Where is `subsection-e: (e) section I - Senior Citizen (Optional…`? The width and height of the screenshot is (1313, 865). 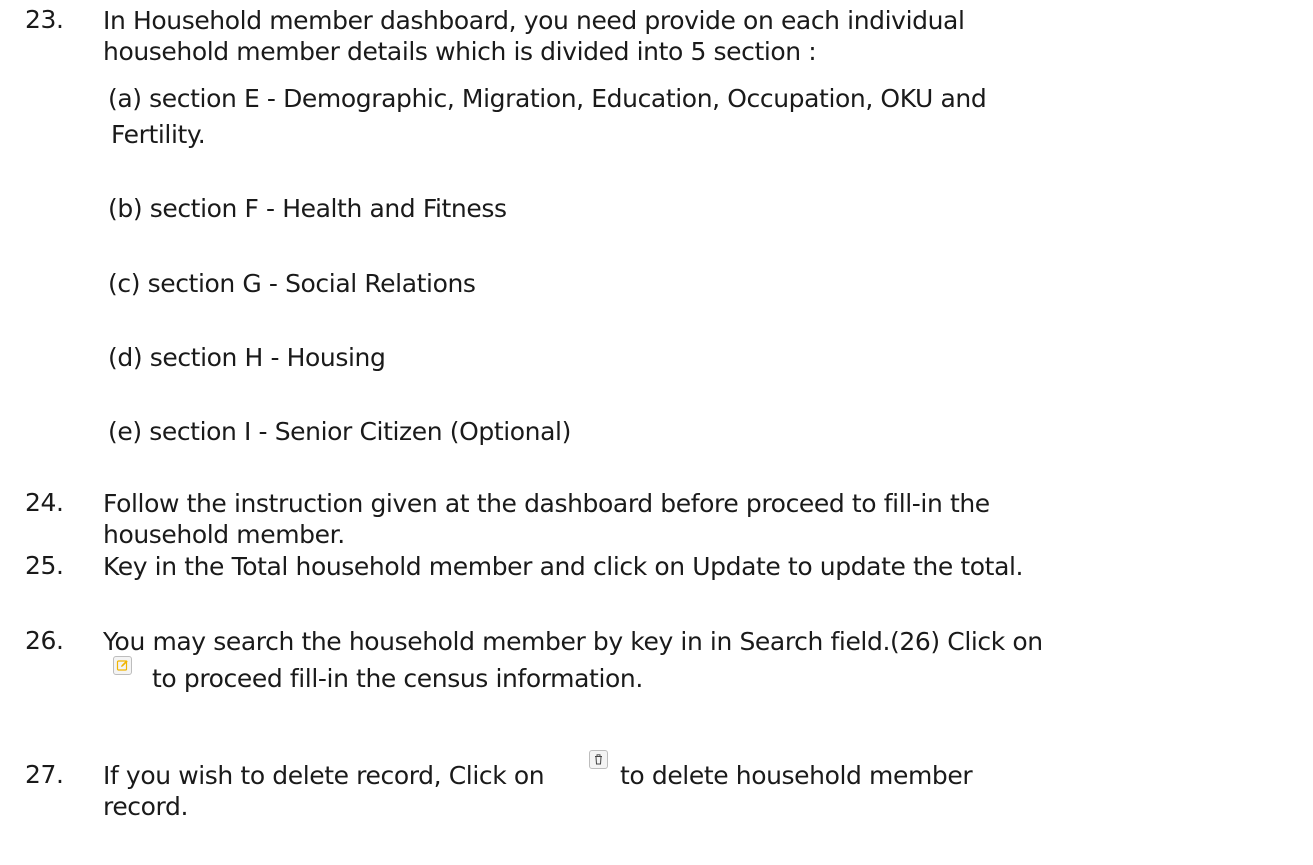
subsection-e: (e) section I - Senior Citizen (Optional… is located at coordinates (339, 431).